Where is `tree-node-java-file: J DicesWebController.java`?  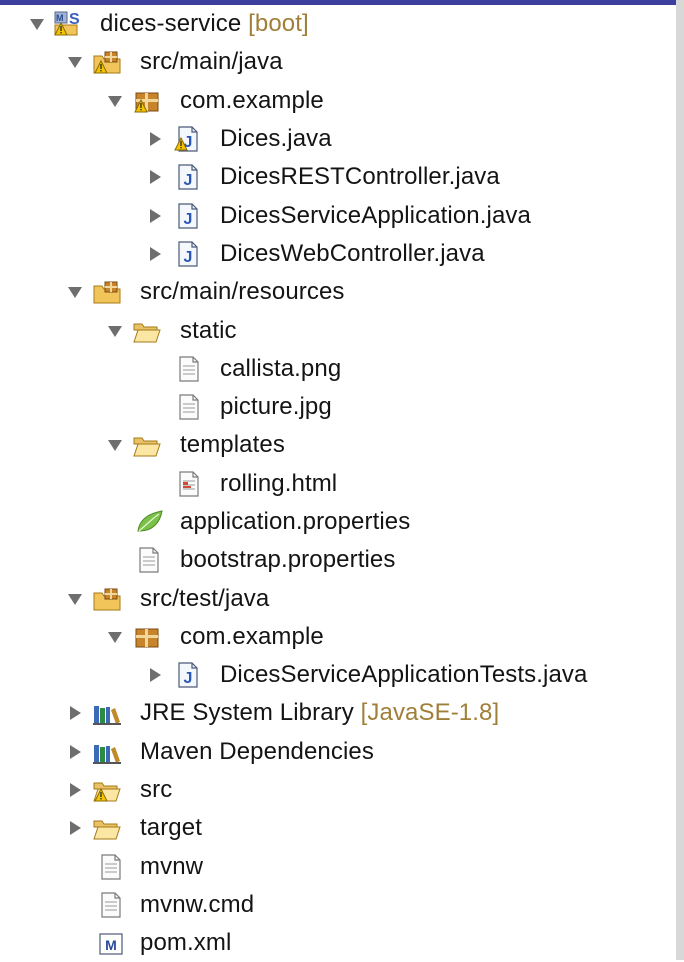
tree-node-java-file: J DicesWebController.java is located at coordinates (338, 254).